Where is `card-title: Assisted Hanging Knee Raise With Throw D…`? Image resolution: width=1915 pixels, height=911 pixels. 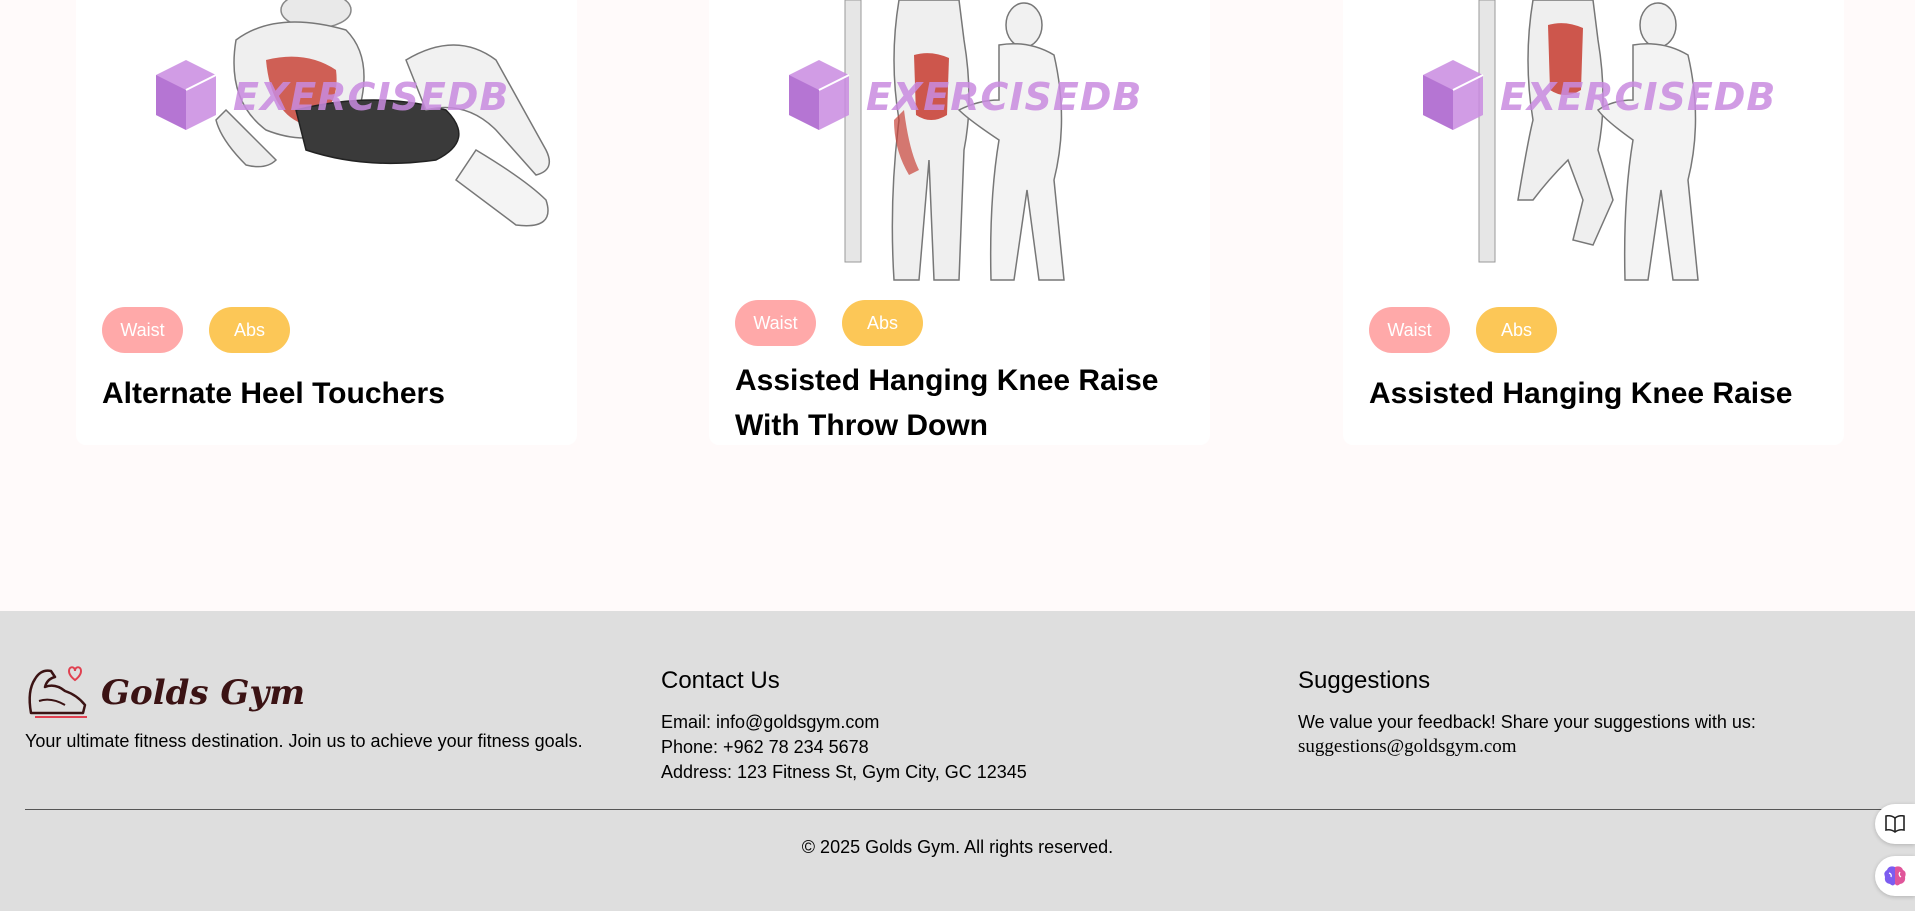
card-title: Assisted Hanging Knee Raise With Throw D… is located at coordinates (947, 403).